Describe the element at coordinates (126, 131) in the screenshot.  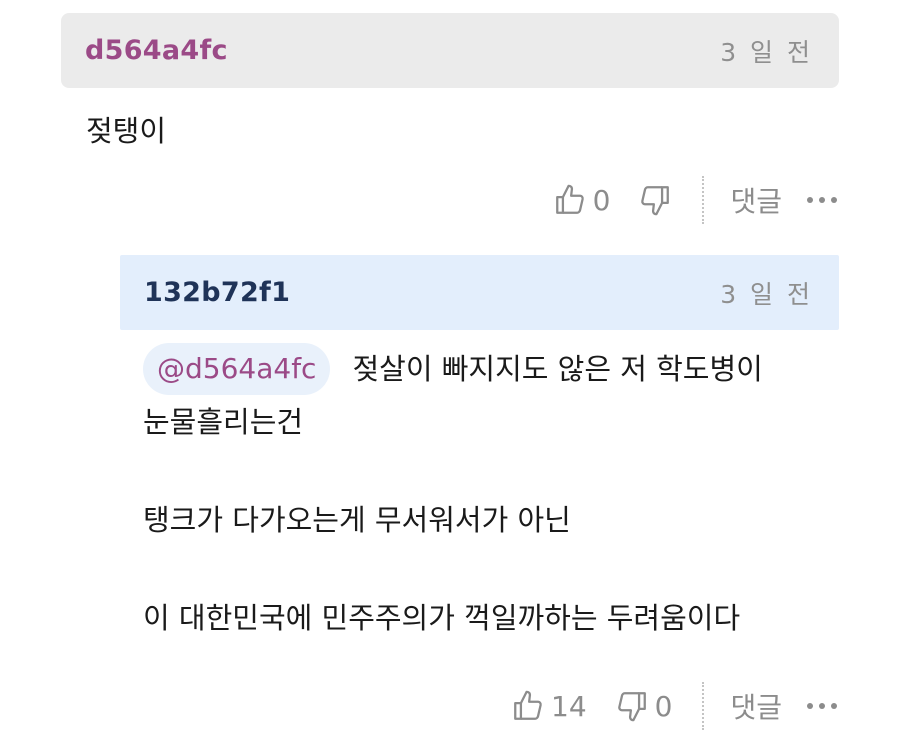
I see `comment-text: 젖탱이` at that location.